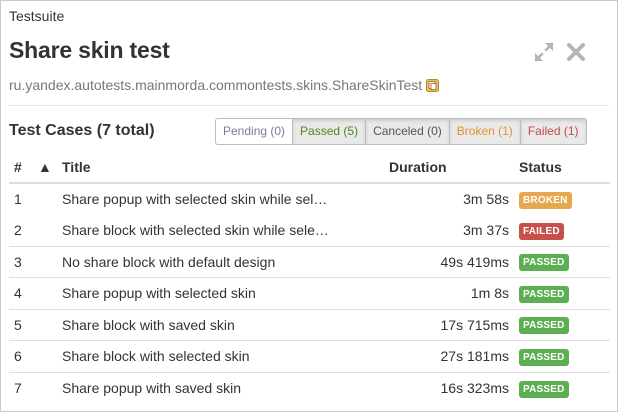  What do you see at coordinates (407, 131) in the screenshot?
I see `filter-canceled-button: Canceled (0)` at bounding box center [407, 131].